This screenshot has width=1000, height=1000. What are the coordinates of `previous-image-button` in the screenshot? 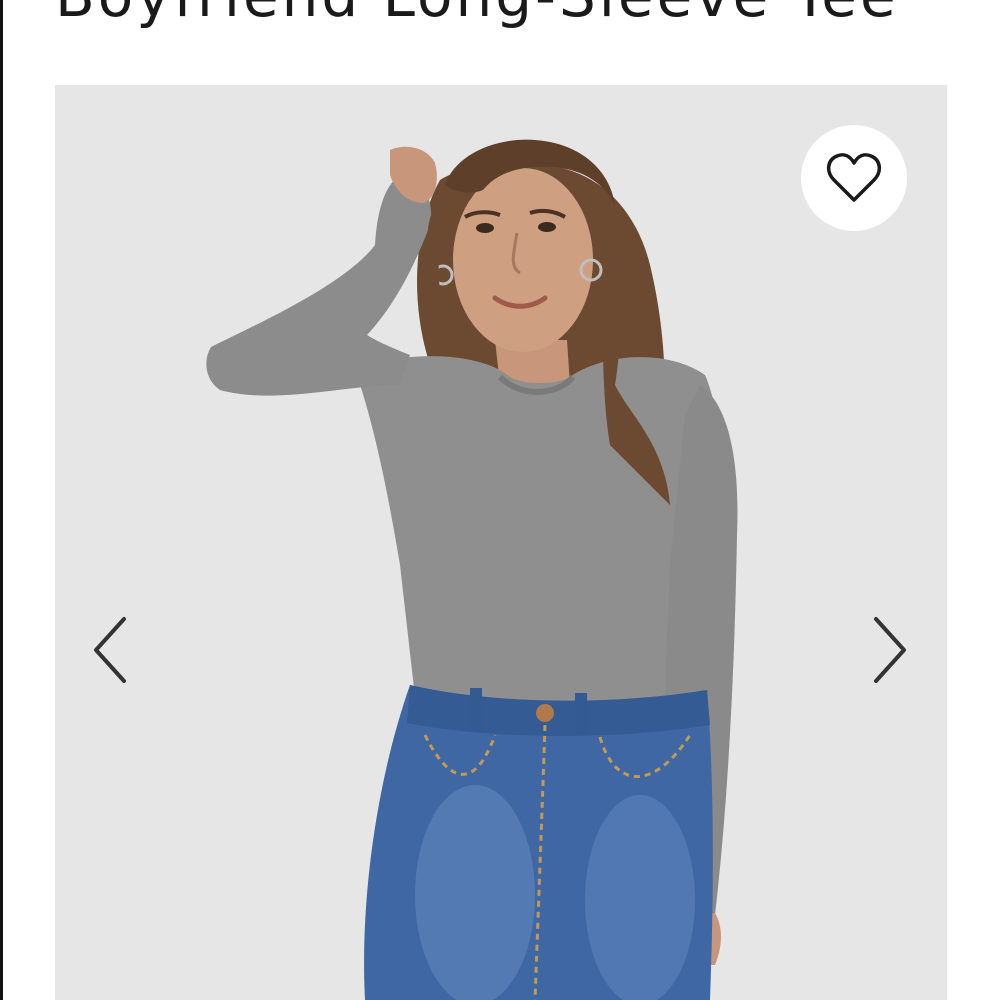 It's located at (111, 650).